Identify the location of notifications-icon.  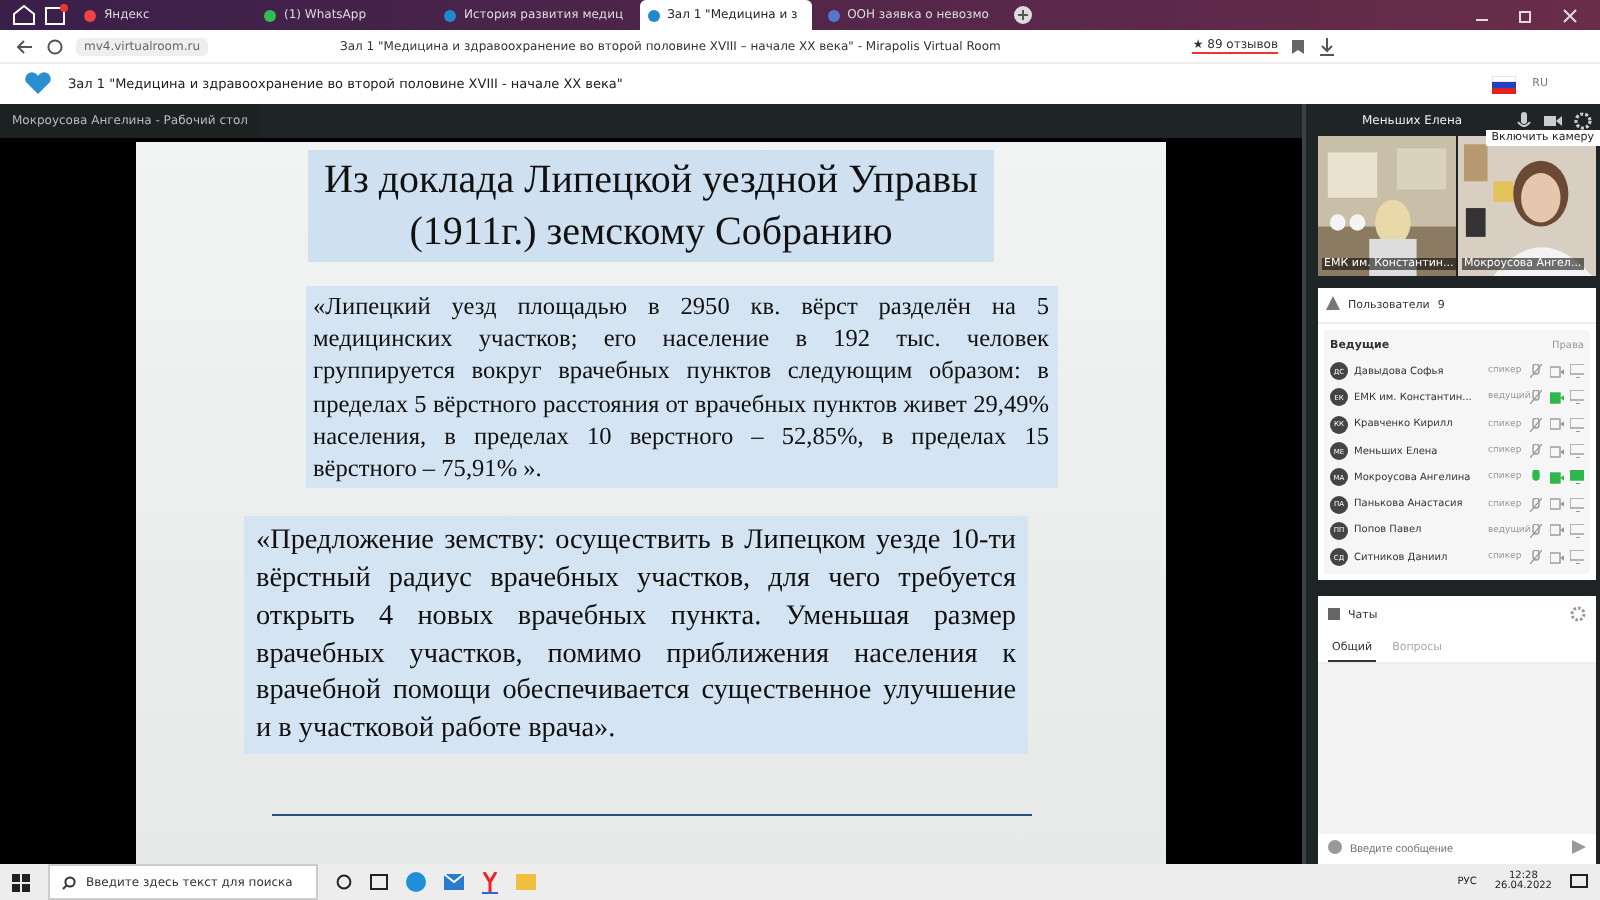
(1579, 882).